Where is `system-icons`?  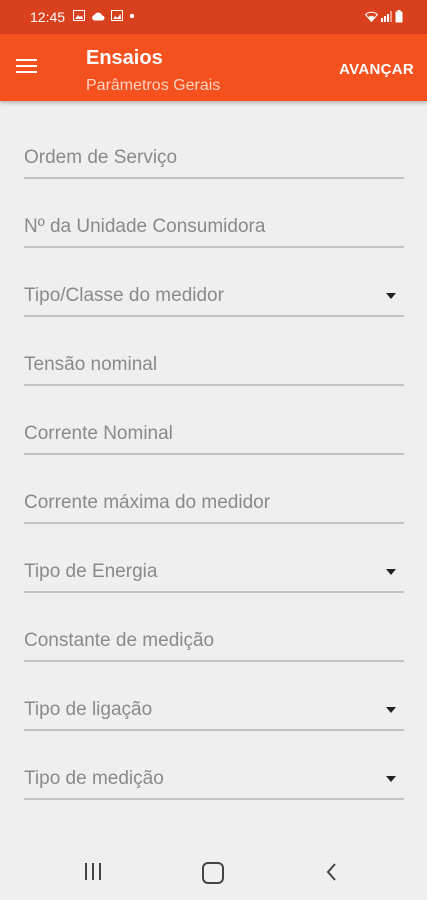 system-icons is located at coordinates (384, 16).